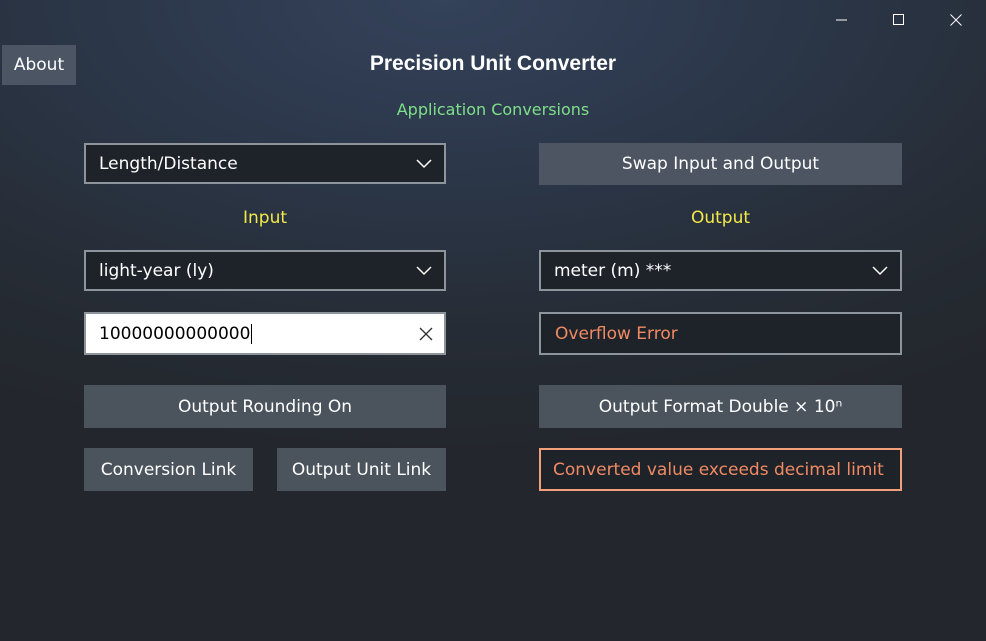 The width and height of the screenshot is (986, 641). What do you see at coordinates (613, 270) in the screenshot?
I see `output-unit-selected: meter (m) ***` at bounding box center [613, 270].